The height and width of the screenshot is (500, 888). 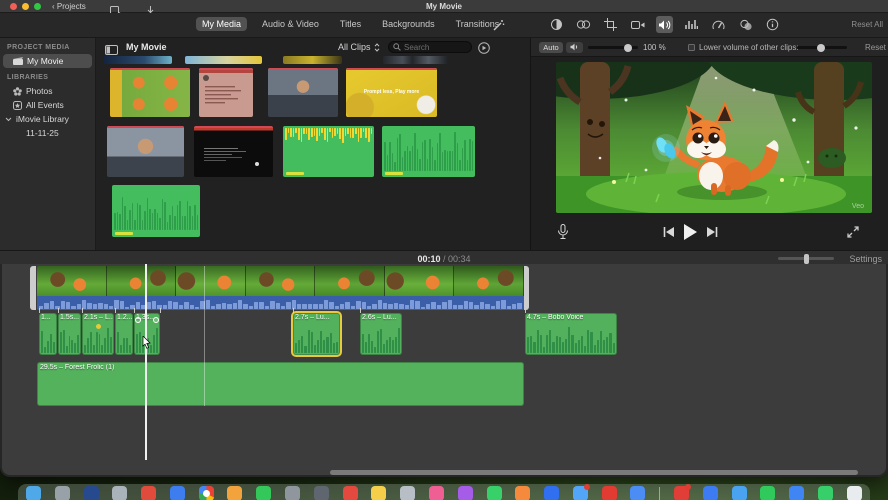 What do you see at coordinates (664, 24) in the screenshot?
I see `volume-icon` at bounding box center [664, 24].